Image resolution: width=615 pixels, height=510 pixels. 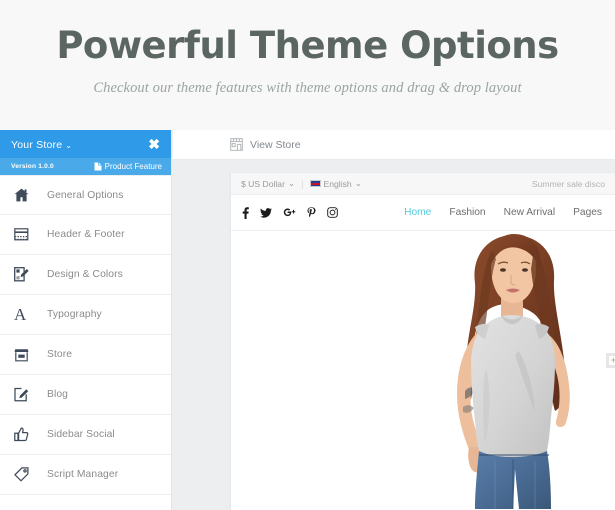 I want to click on store-selector: Your Store ⌄, so click(x=41, y=144).